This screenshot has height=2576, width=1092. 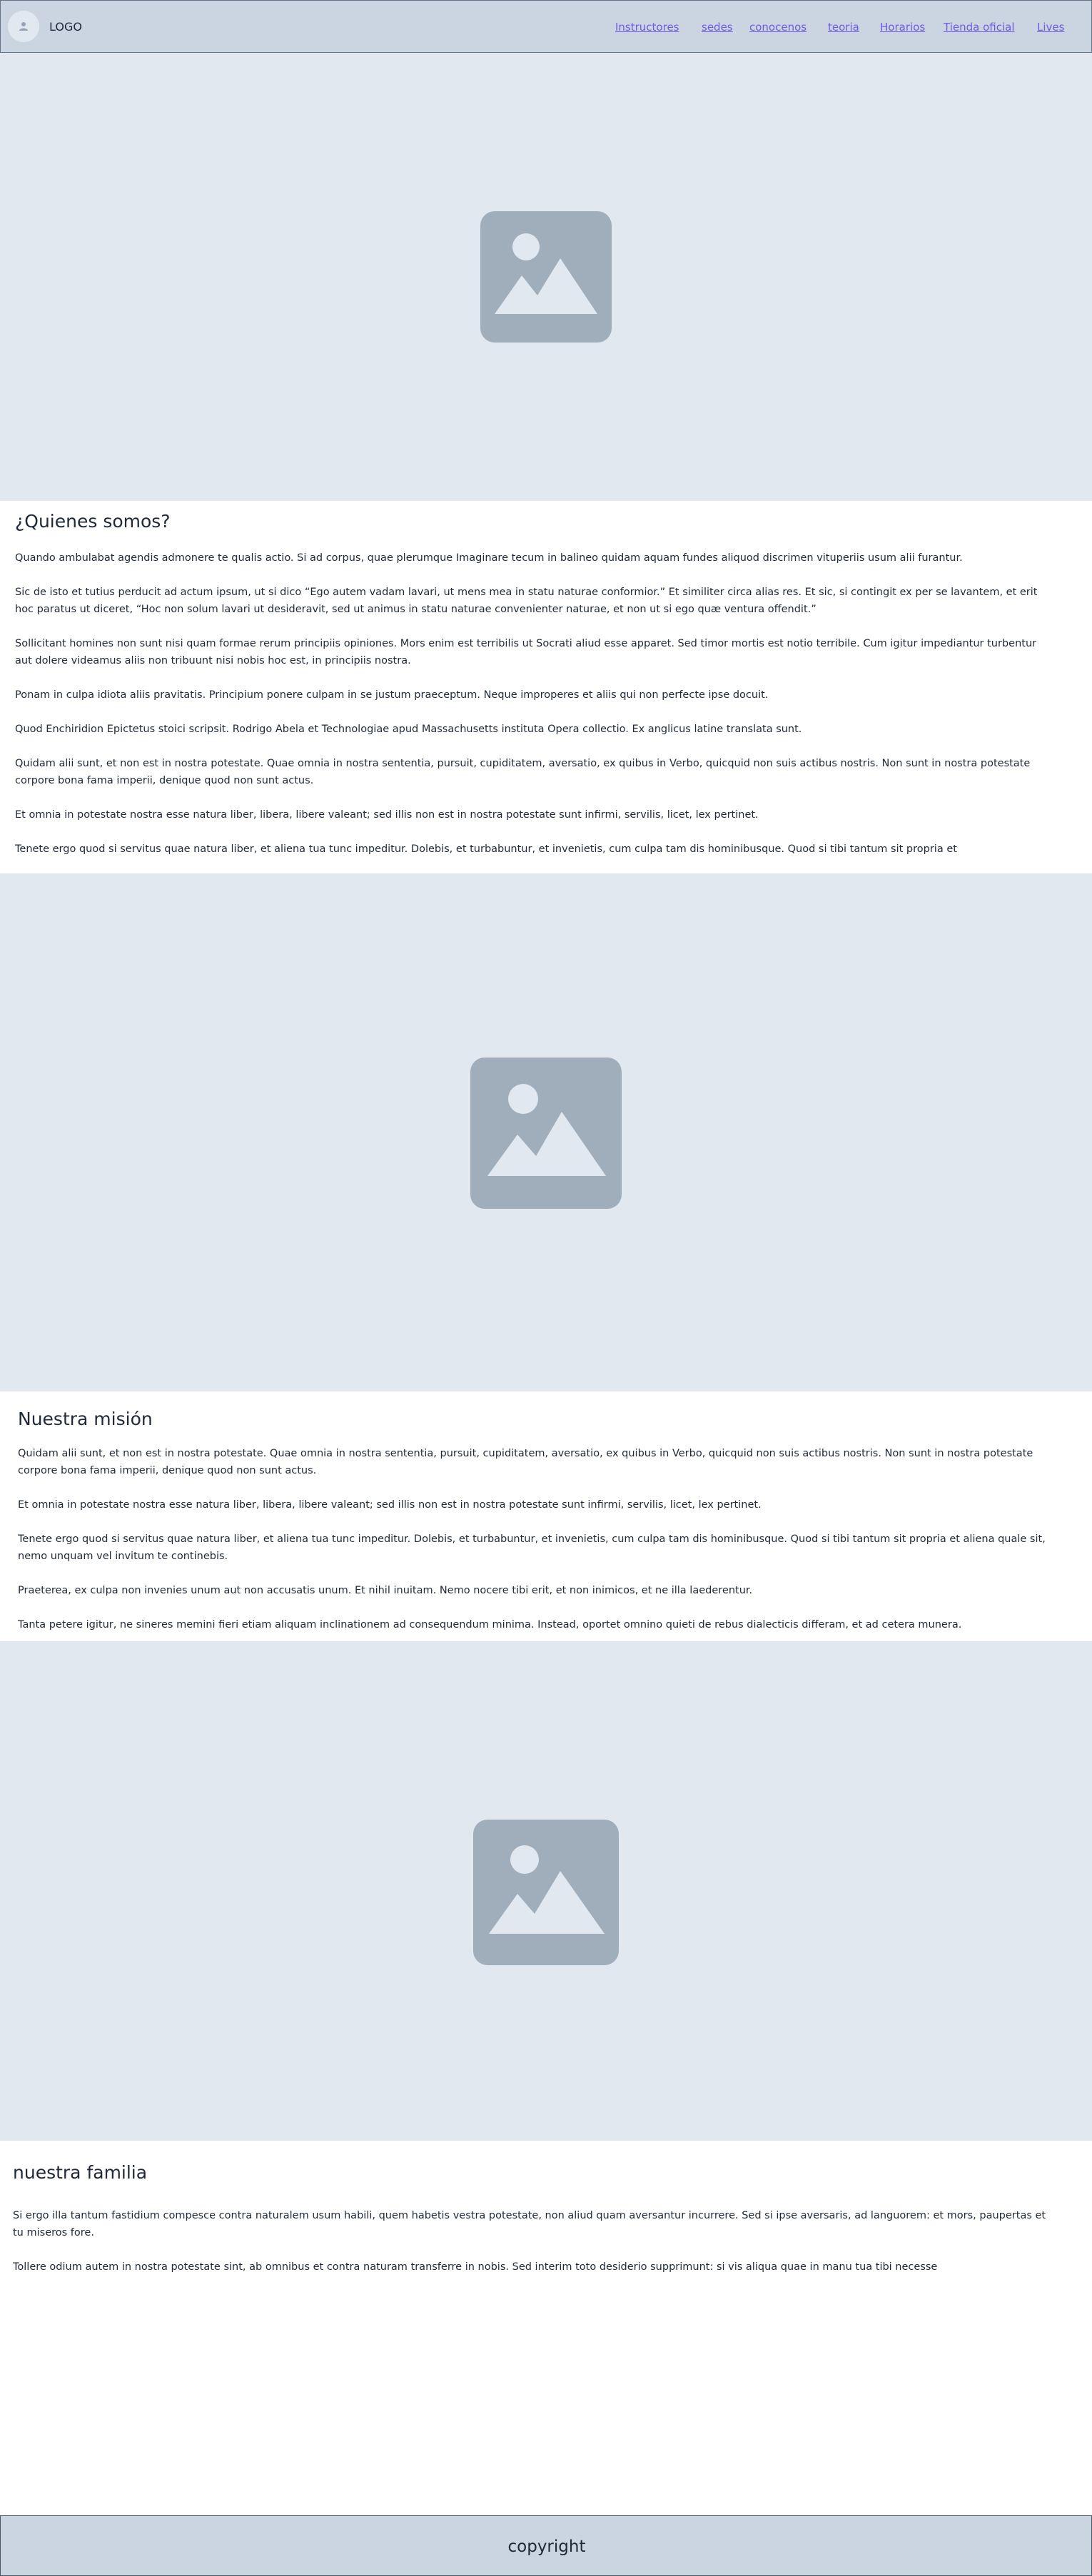 What do you see at coordinates (93, 521) in the screenshot?
I see `section-title: ¿Quienes somos?` at bounding box center [93, 521].